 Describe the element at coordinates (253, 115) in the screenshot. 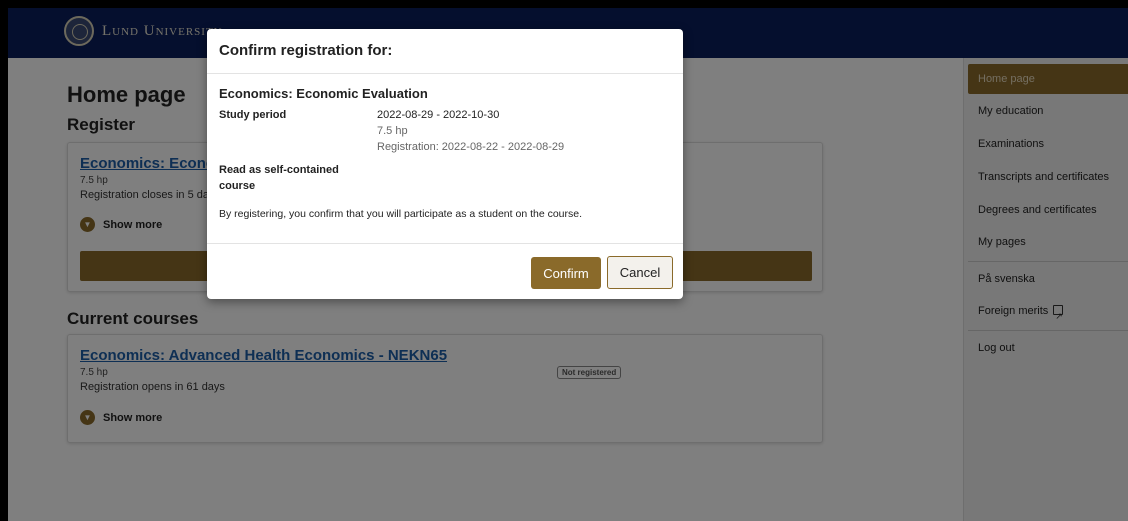

I see `study-period-label: Study period` at that location.